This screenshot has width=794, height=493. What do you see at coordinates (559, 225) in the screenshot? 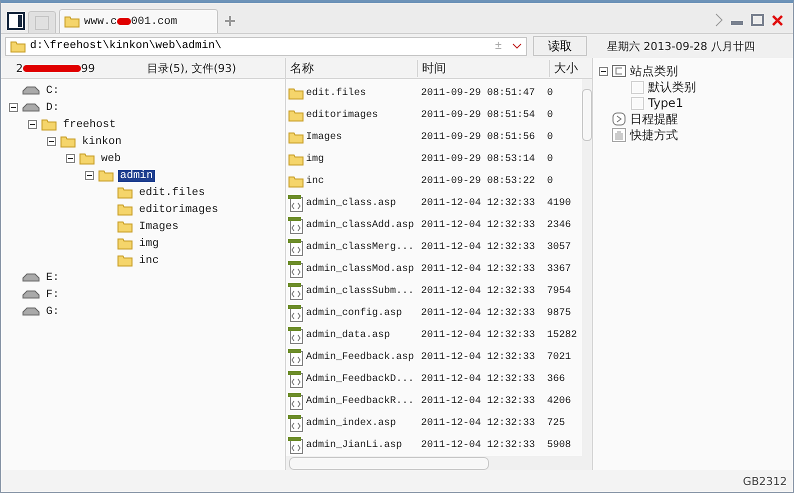
I see `file-size: 2346` at bounding box center [559, 225].